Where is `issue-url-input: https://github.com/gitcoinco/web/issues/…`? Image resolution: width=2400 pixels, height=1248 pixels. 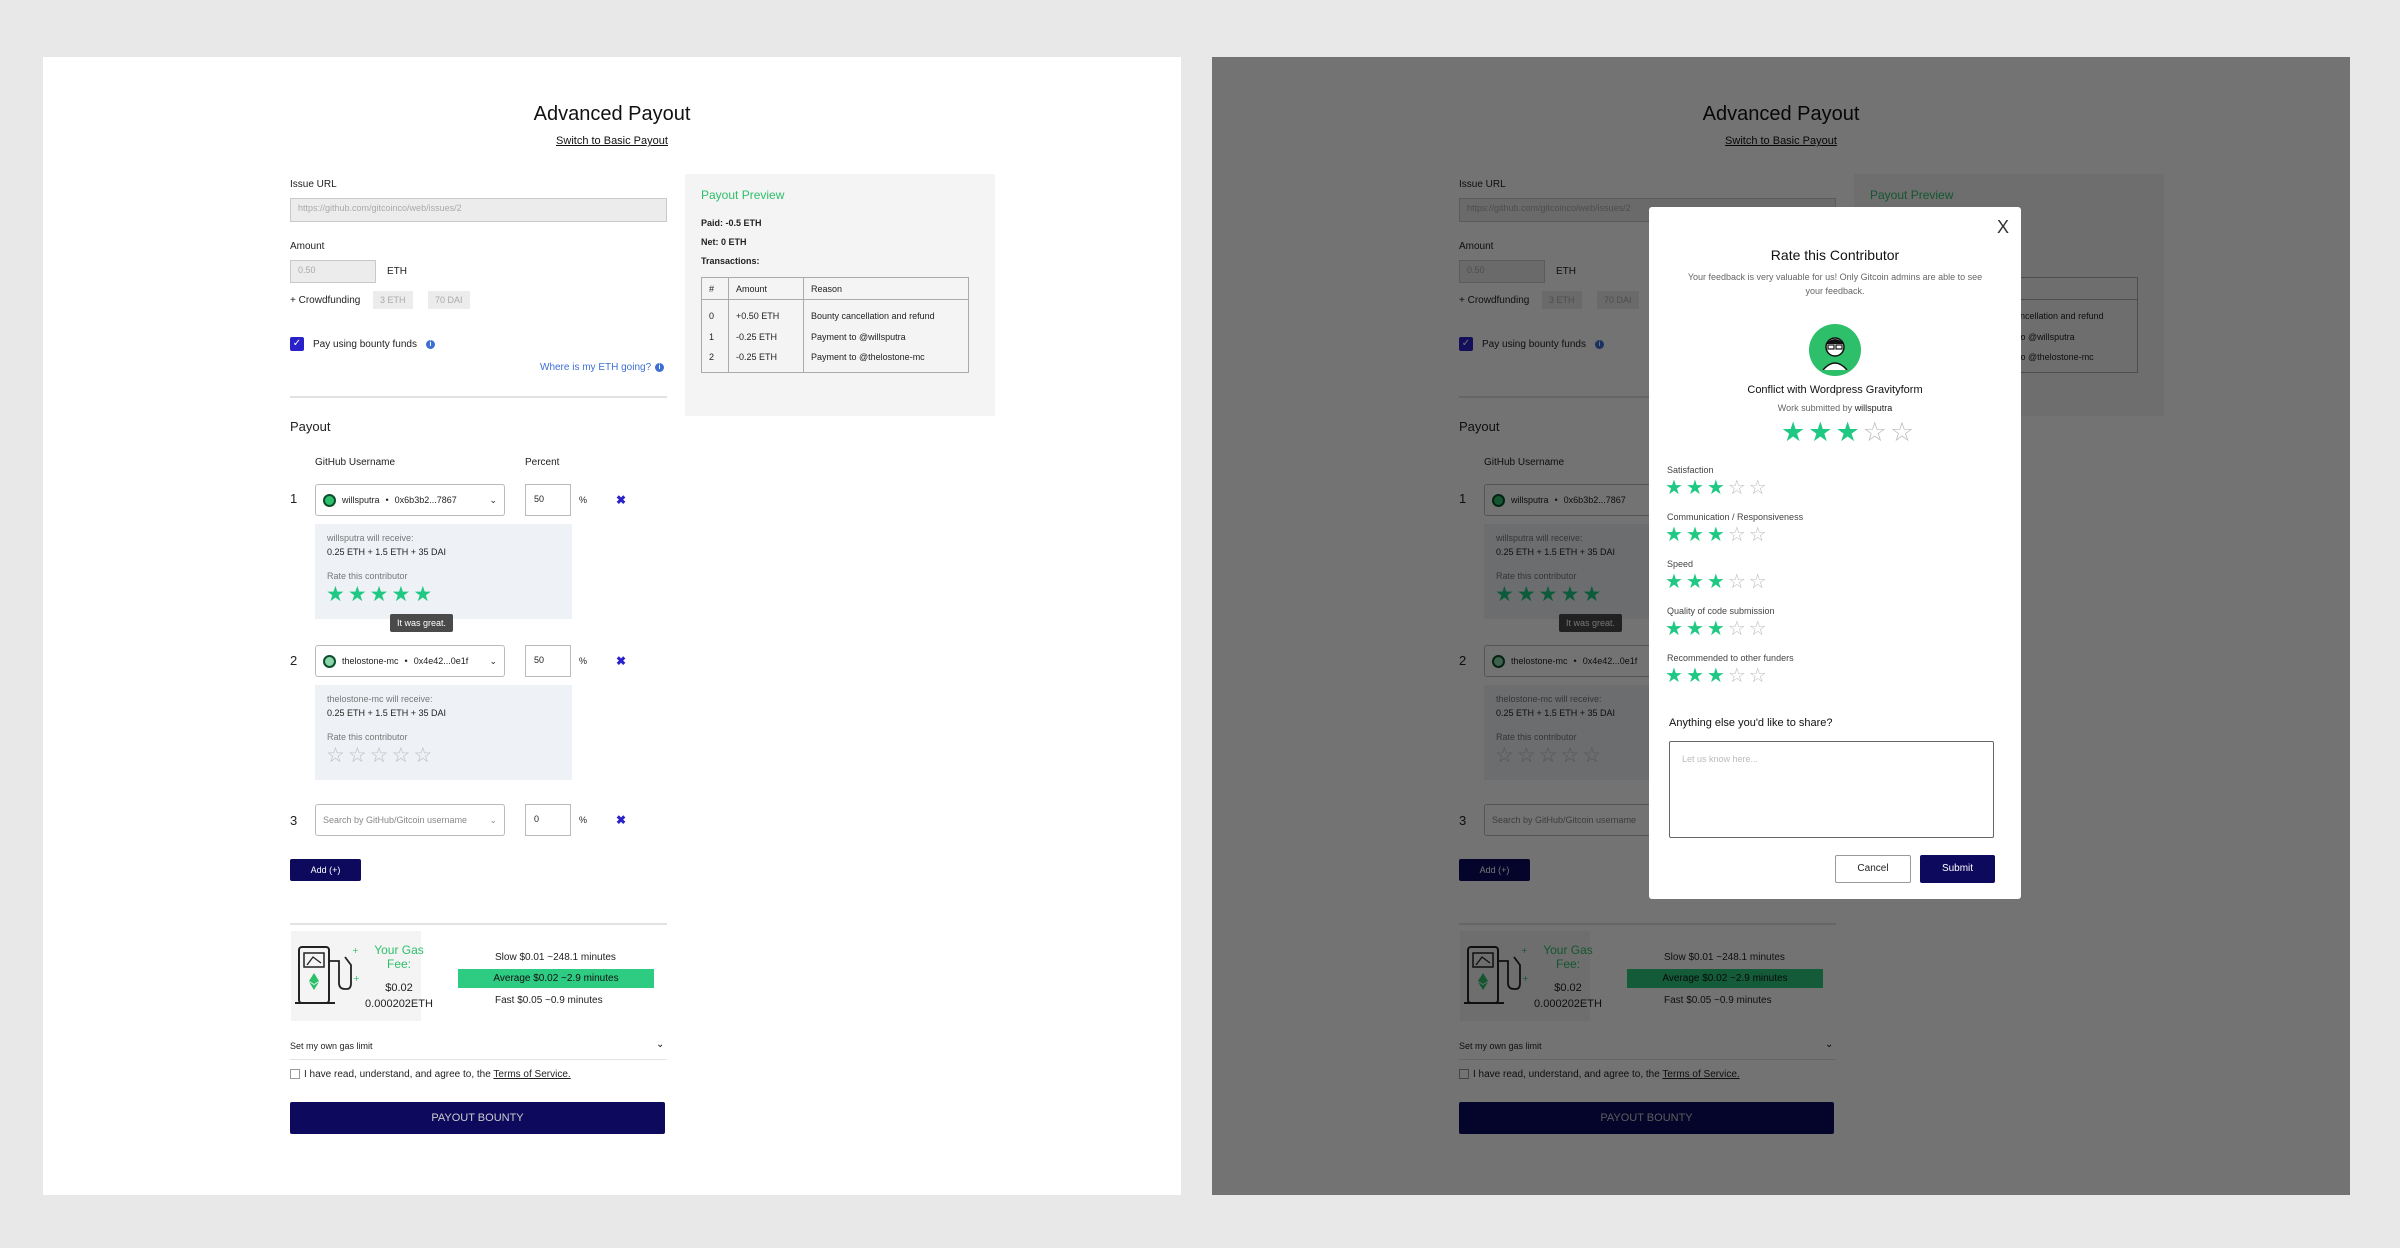
issue-url-input: https://github.com/gitcoinco/web/issues/… is located at coordinates (478, 210).